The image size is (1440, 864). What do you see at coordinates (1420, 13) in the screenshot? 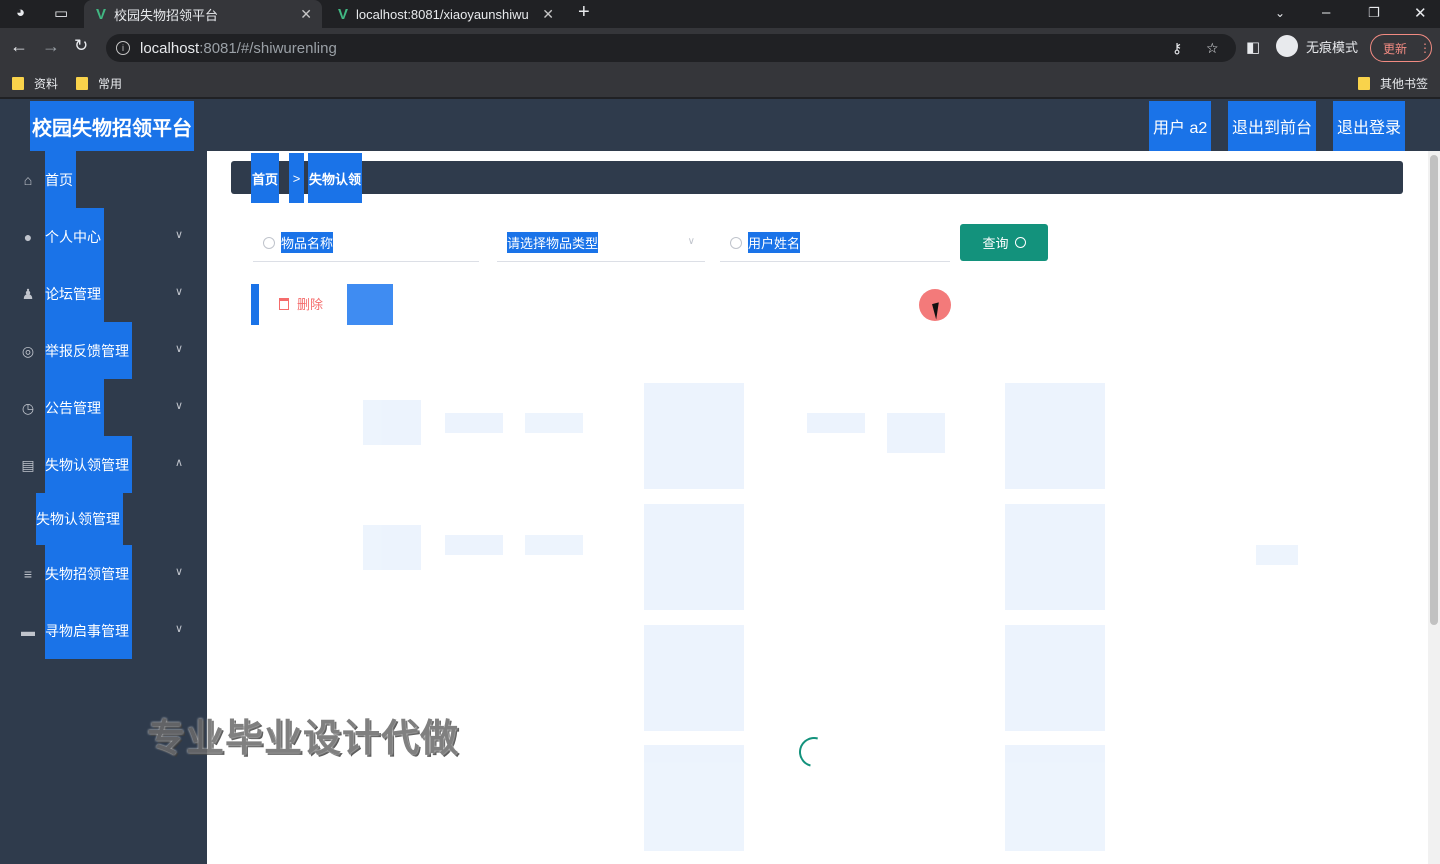
I see `window-close-icon: ✕` at bounding box center [1420, 13].